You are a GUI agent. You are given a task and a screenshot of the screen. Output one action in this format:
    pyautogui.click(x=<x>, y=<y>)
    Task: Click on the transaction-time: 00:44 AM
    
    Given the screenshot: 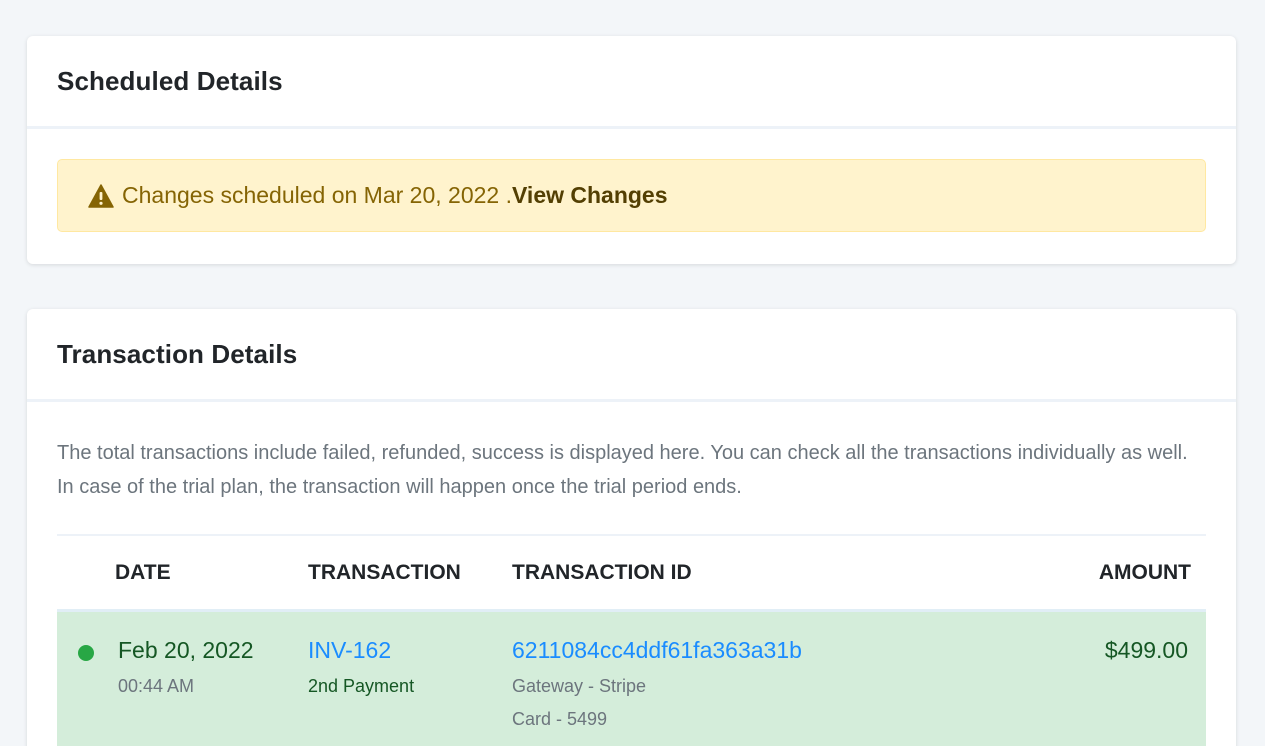 What is the action you would take?
    pyautogui.click(x=156, y=686)
    